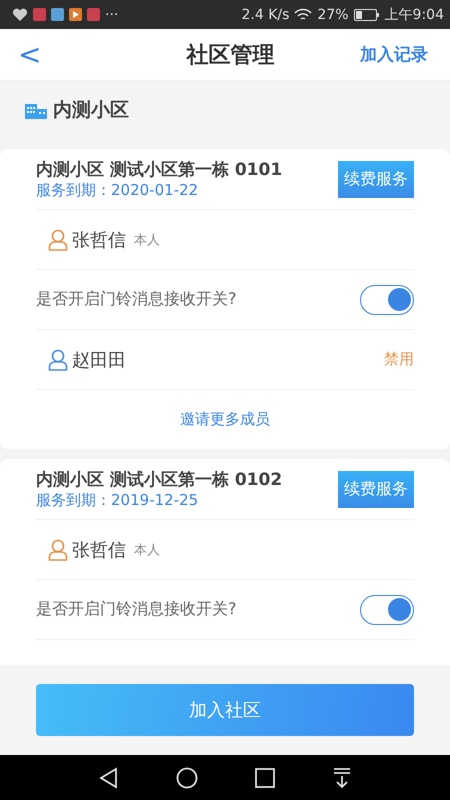 The width and height of the screenshot is (450, 800). I want to click on battery-percent: 27%, so click(333, 14).